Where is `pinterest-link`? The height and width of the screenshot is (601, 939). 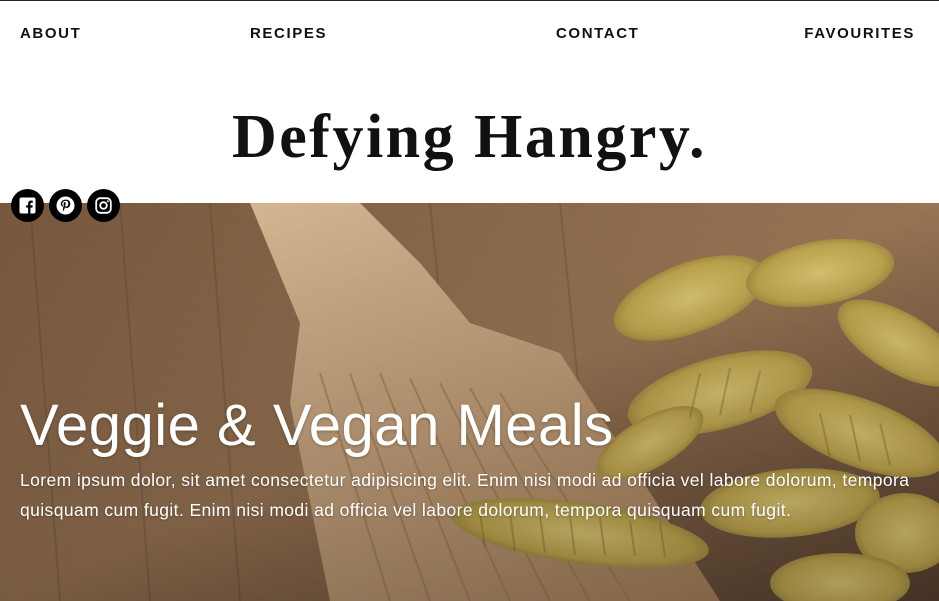
pinterest-link is located at coordinates (65, 205).